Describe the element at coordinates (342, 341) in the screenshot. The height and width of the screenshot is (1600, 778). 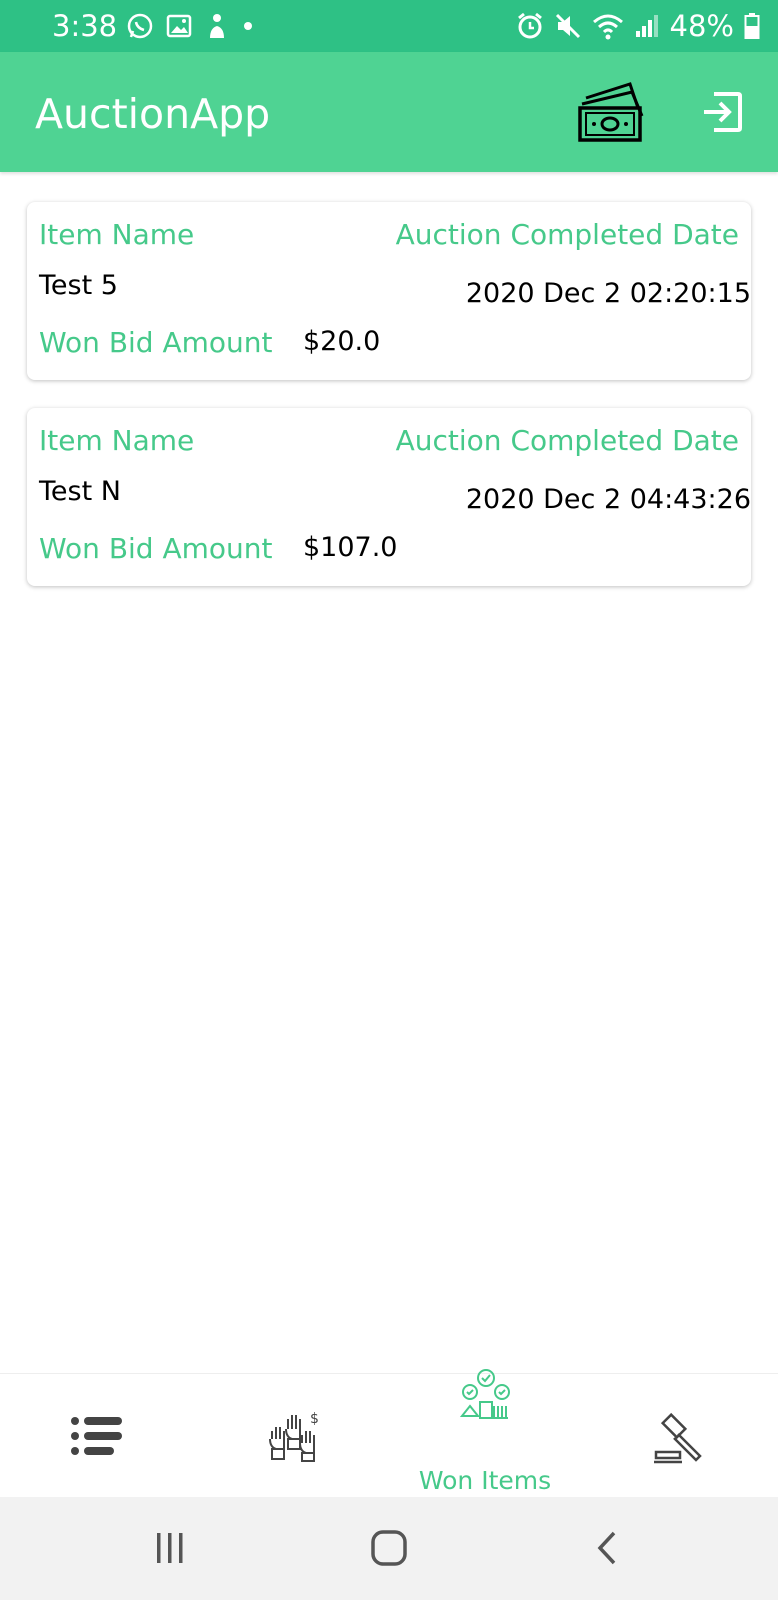
I see `won-bid-value: $20.0` at that location.